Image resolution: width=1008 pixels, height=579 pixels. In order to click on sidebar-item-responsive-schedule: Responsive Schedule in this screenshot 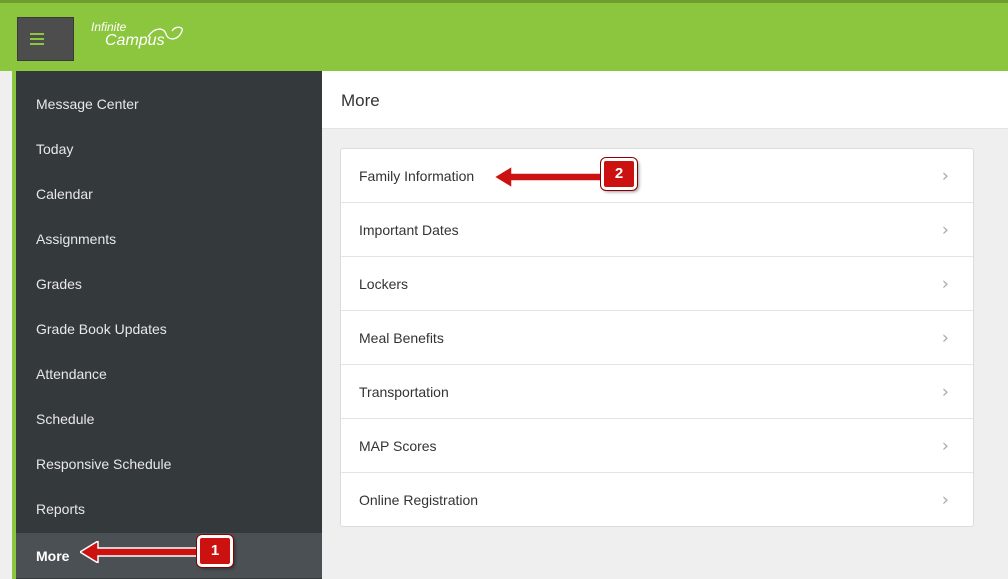, I will do `click(169, 463)`.